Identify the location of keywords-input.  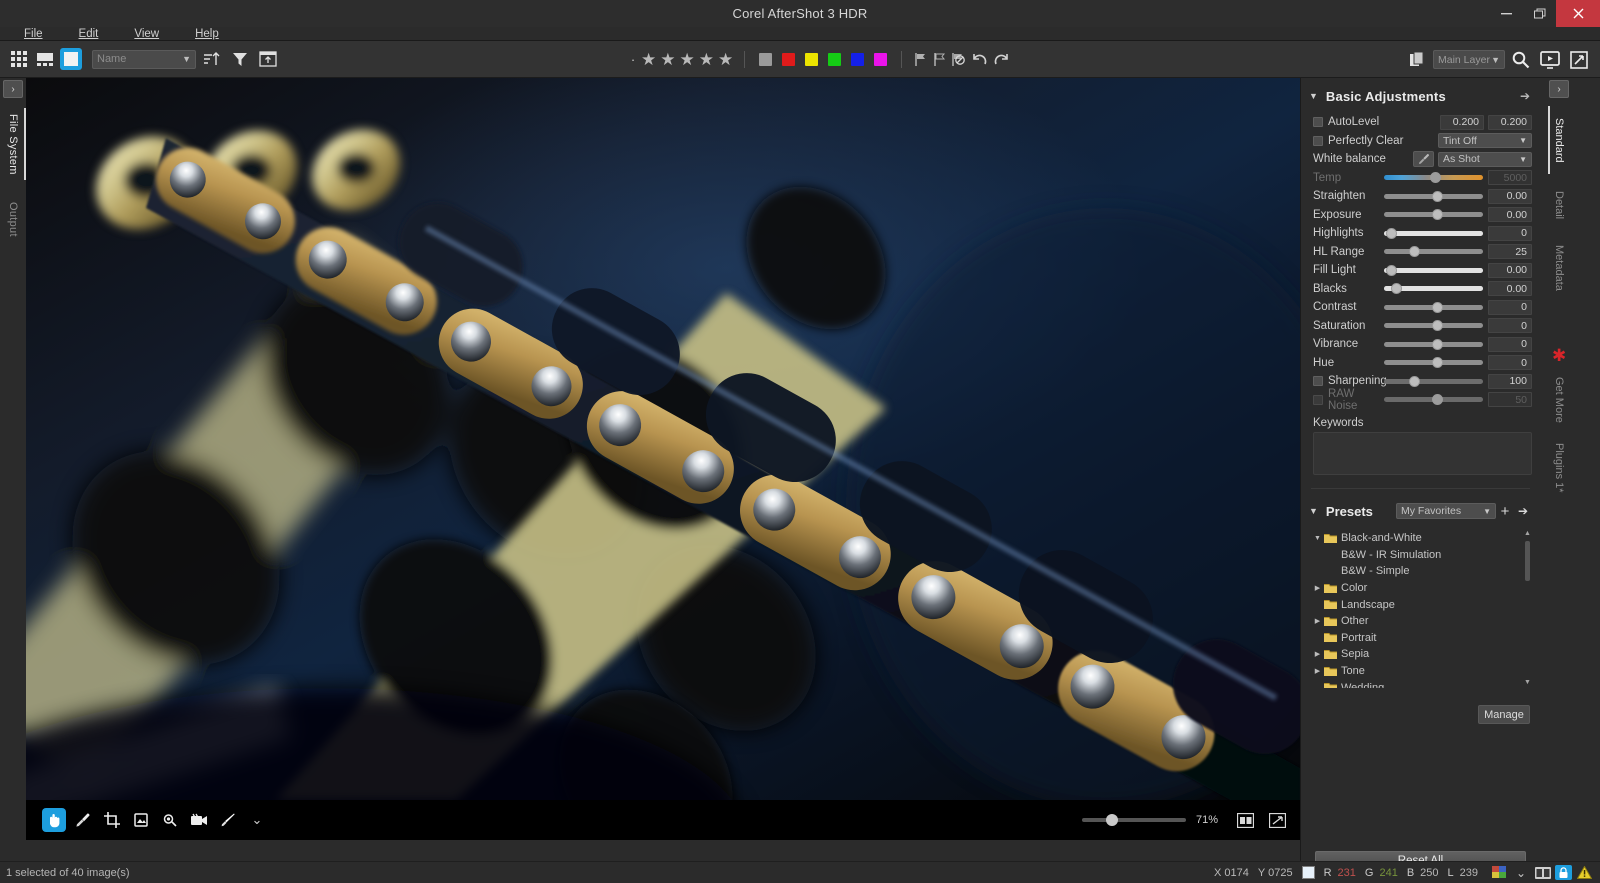
(1422, 453).